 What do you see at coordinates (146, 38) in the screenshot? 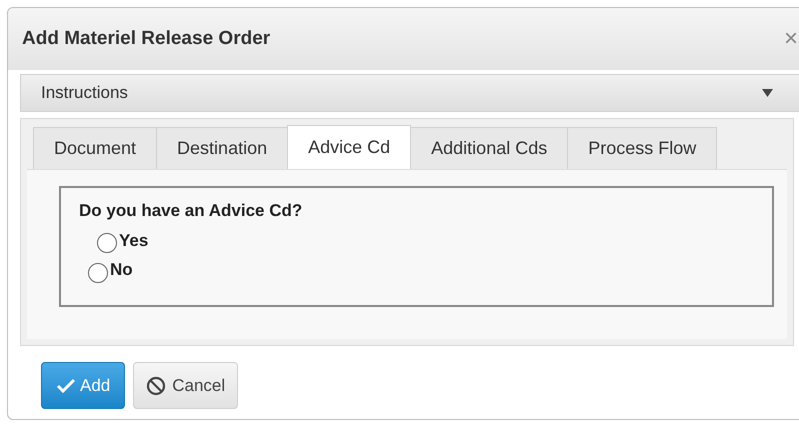
I see `dialog-title: Add Materiel Release Order` at bounding box center [146, 38].